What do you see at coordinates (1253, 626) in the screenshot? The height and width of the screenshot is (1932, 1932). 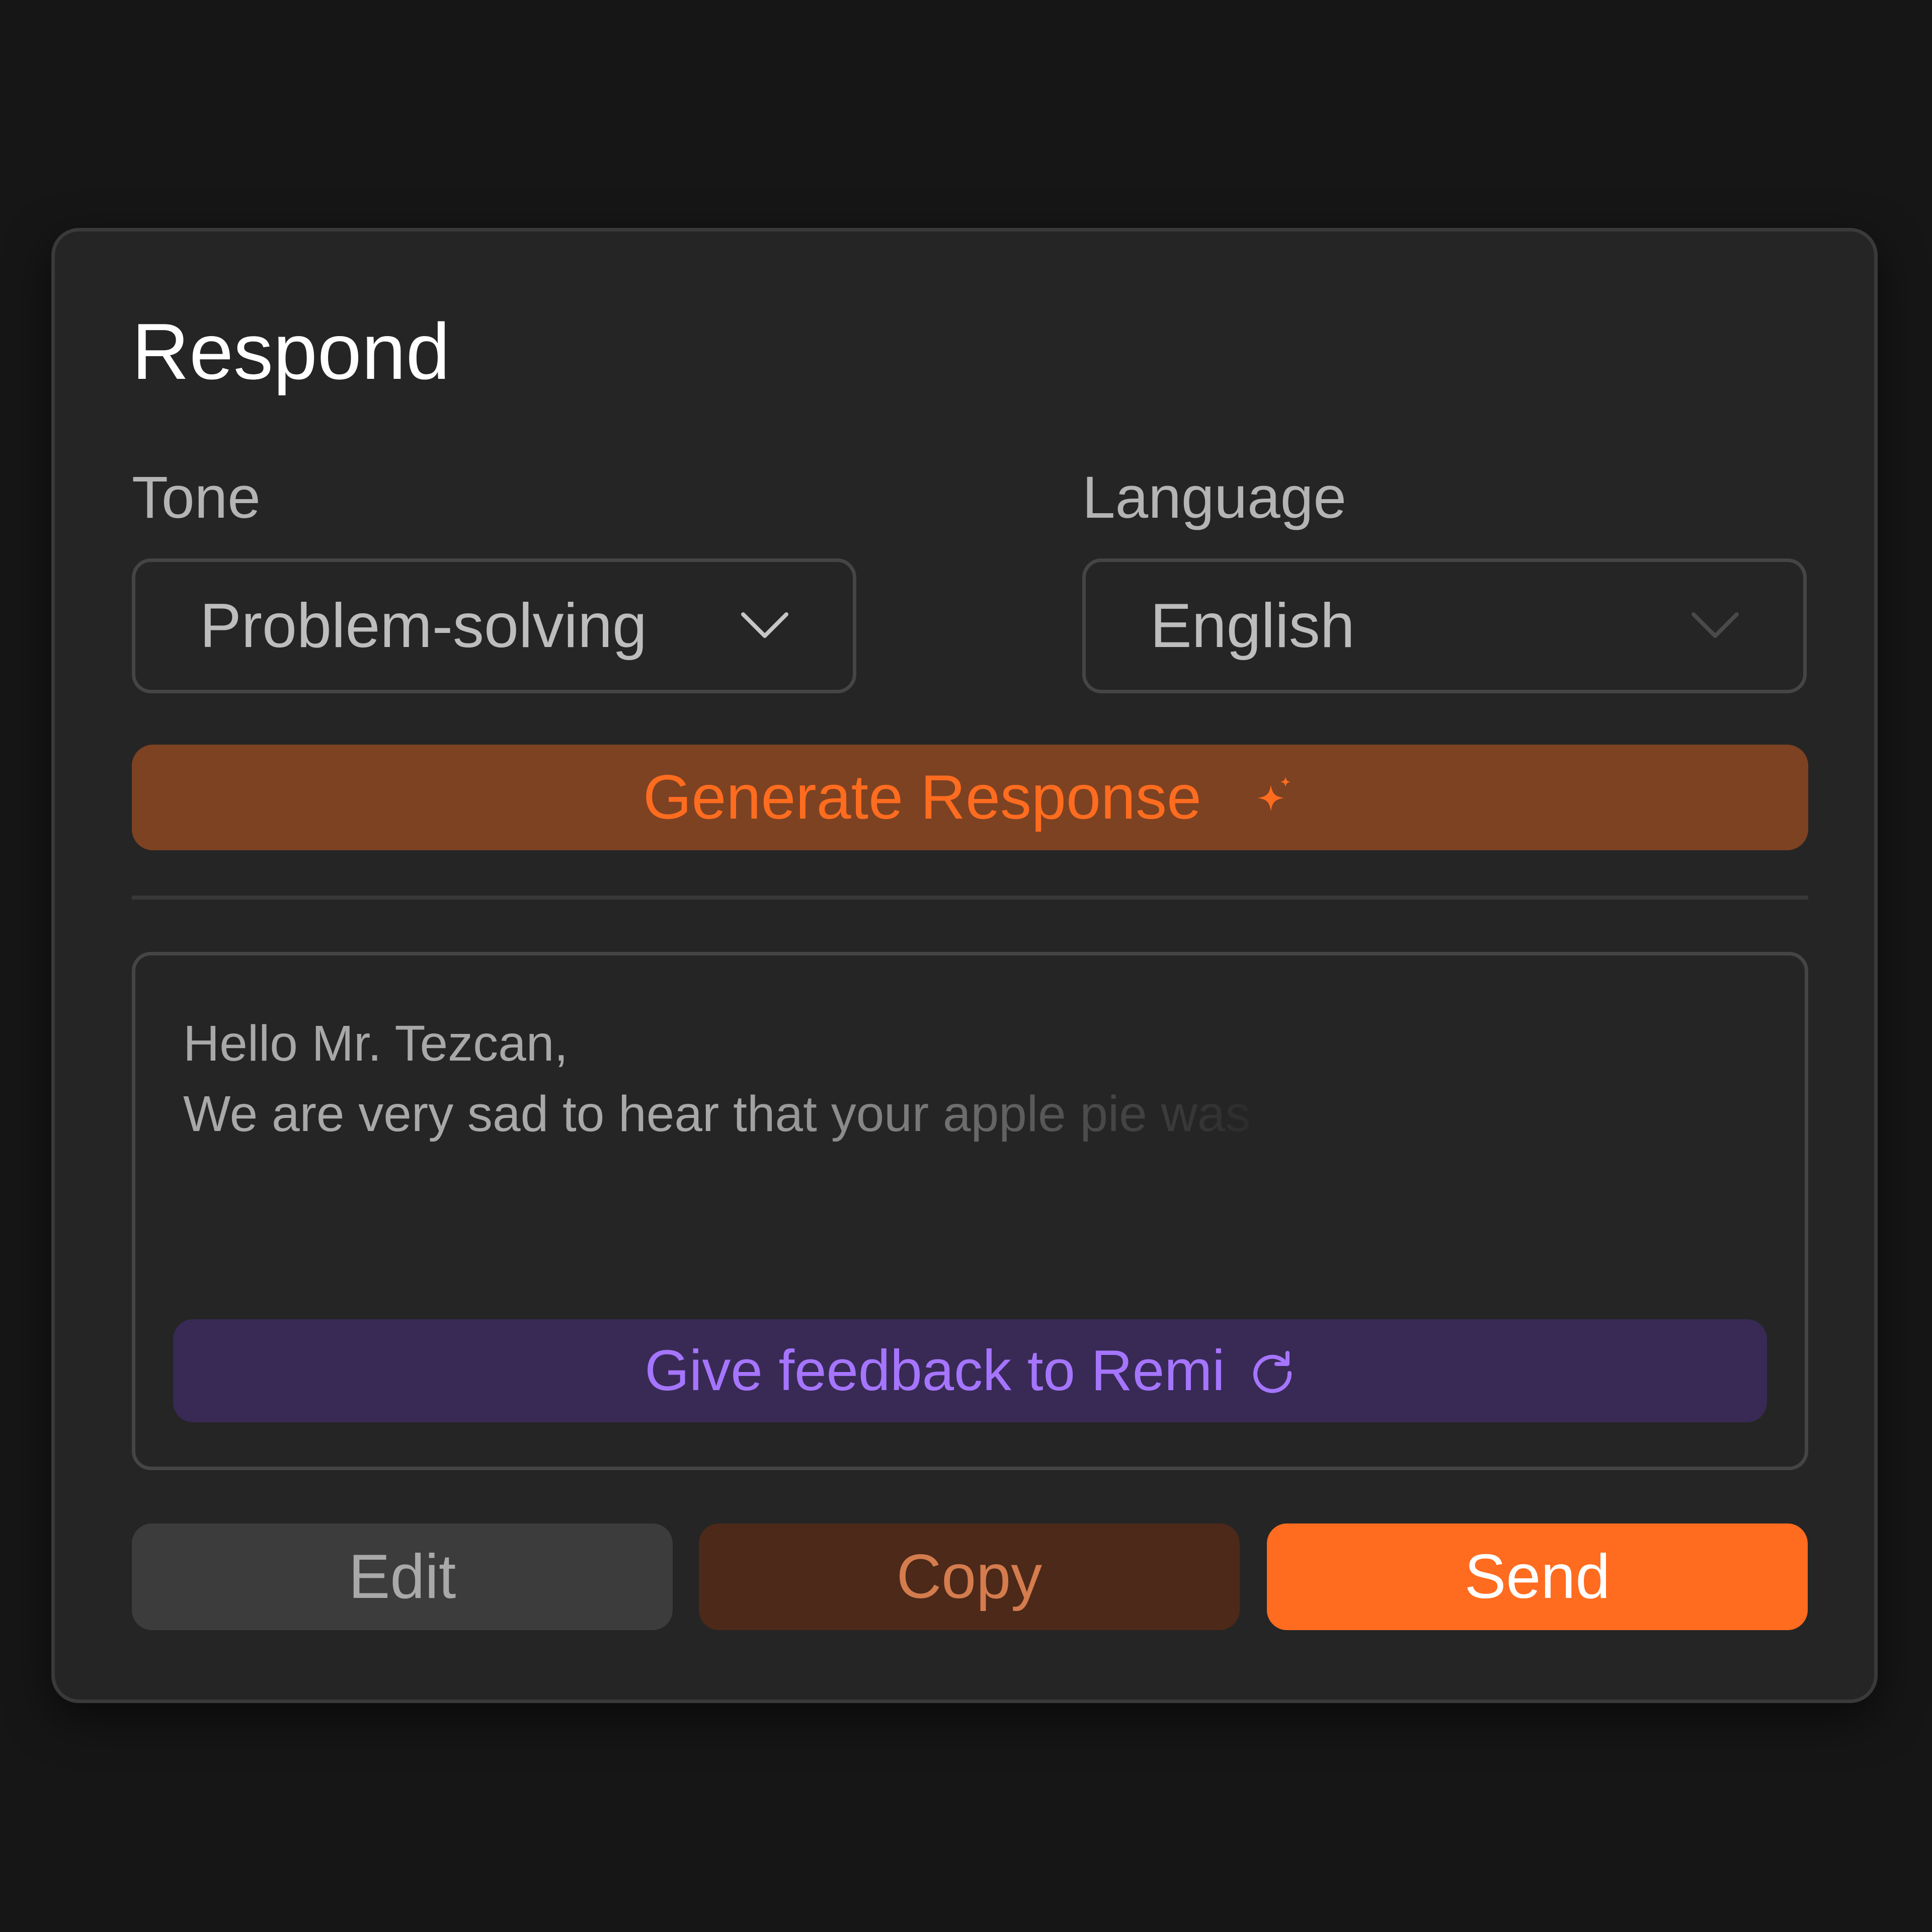 I see `language-select-value: English` at bounding box center [1253, 626].